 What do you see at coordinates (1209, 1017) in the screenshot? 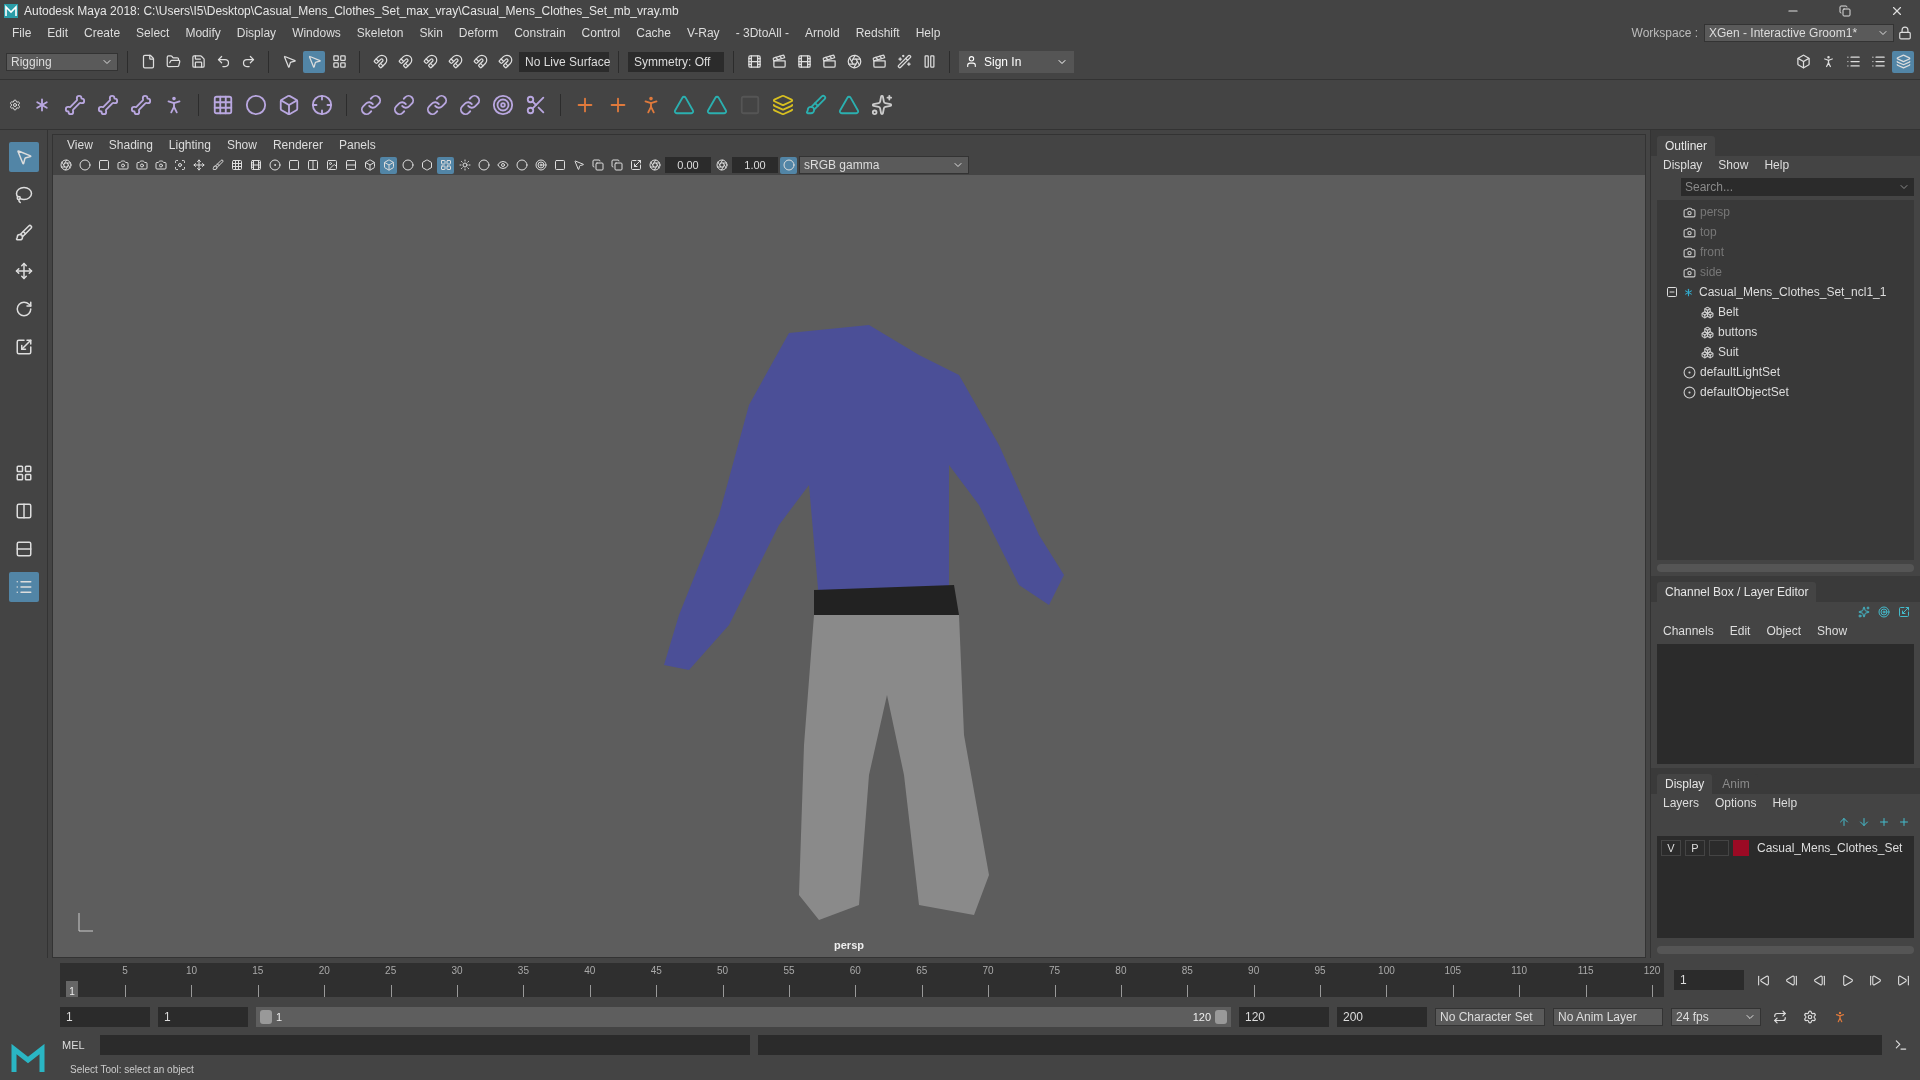
I see `range-end-handle: 120` at bounding box center [1209, 1017].